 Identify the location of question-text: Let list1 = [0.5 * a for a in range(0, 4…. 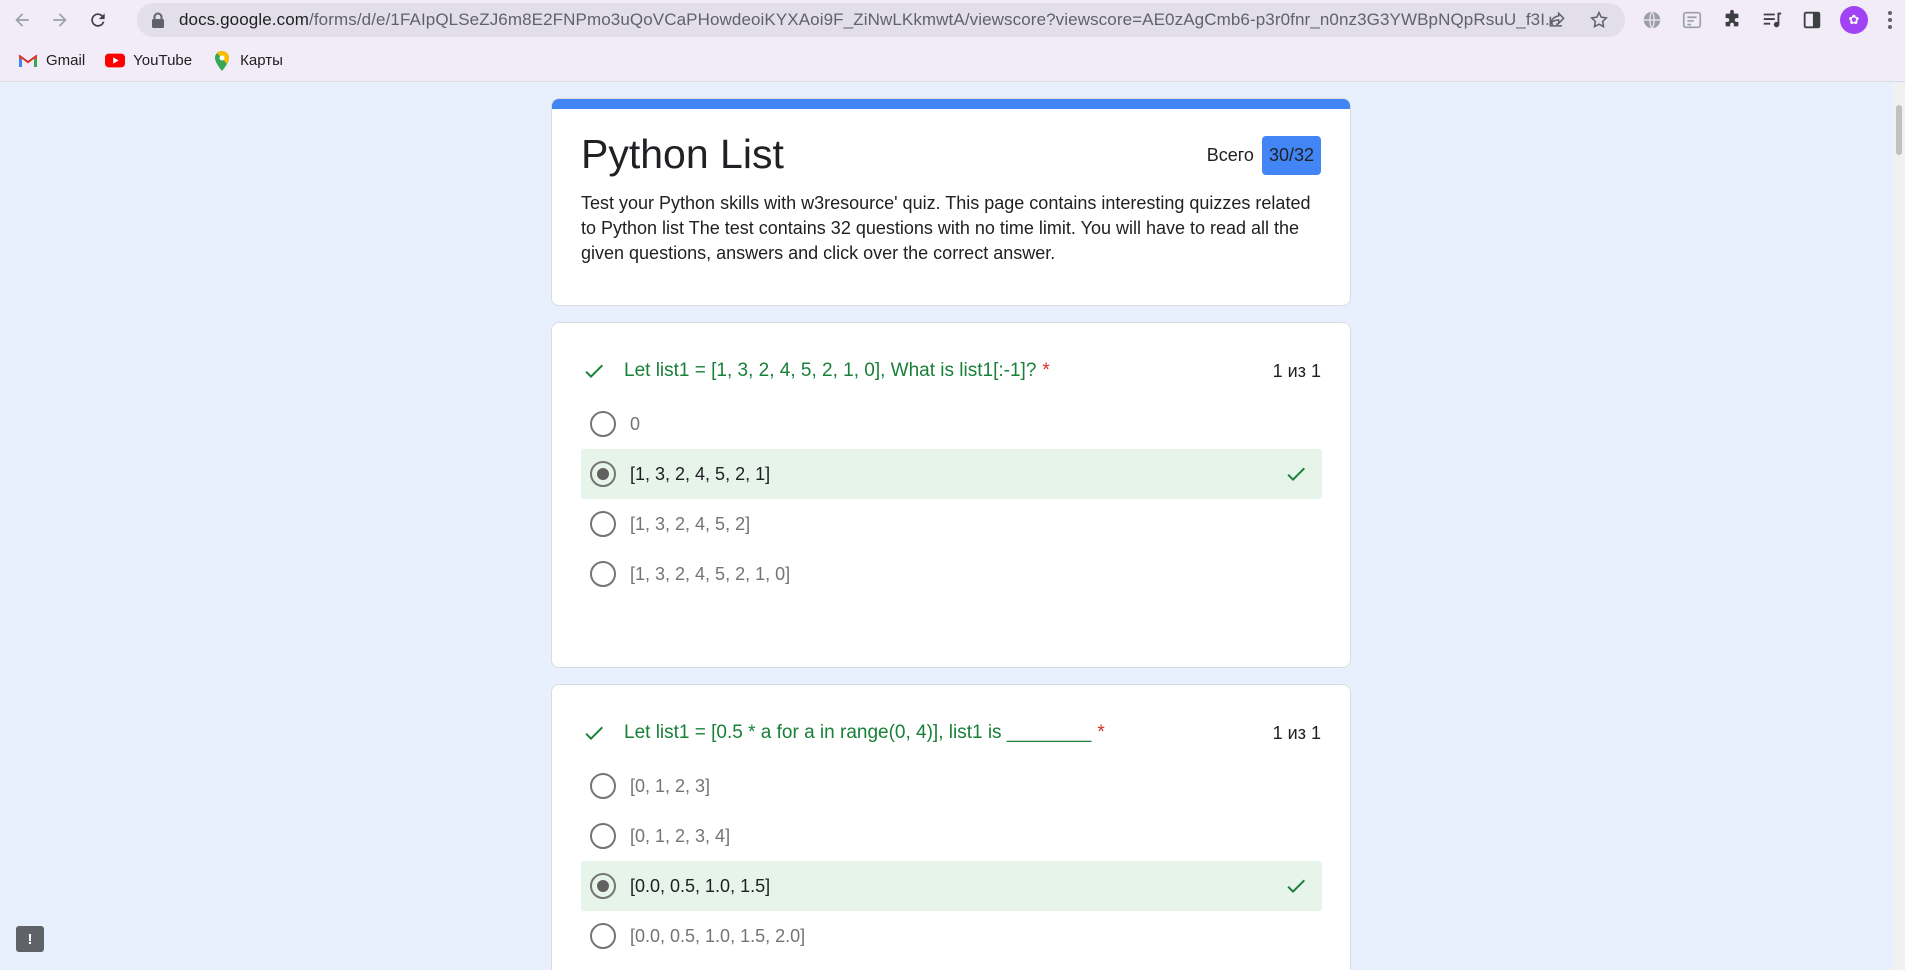
(858, 732).